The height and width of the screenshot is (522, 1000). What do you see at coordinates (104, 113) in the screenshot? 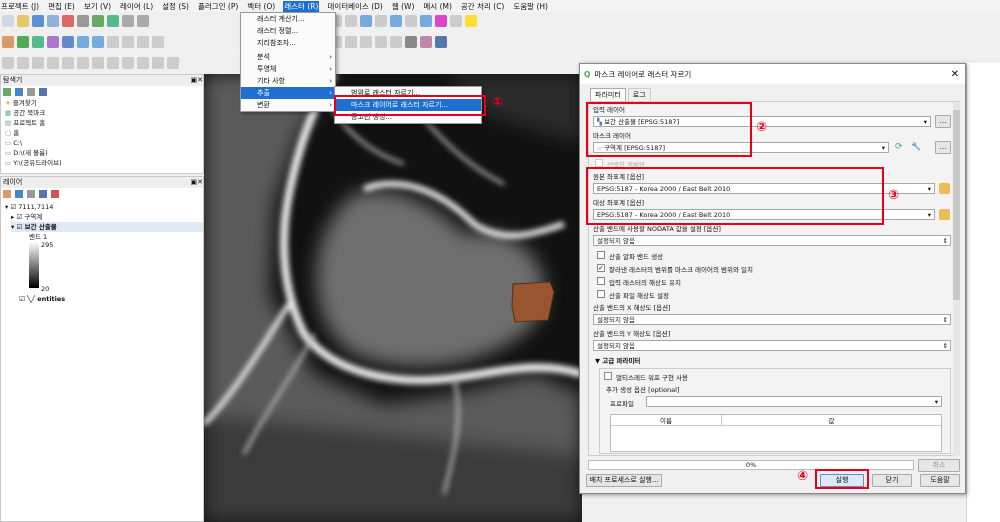
I see `browser-item: ▦ 공간 북마크` at bounding box center [104, 113].